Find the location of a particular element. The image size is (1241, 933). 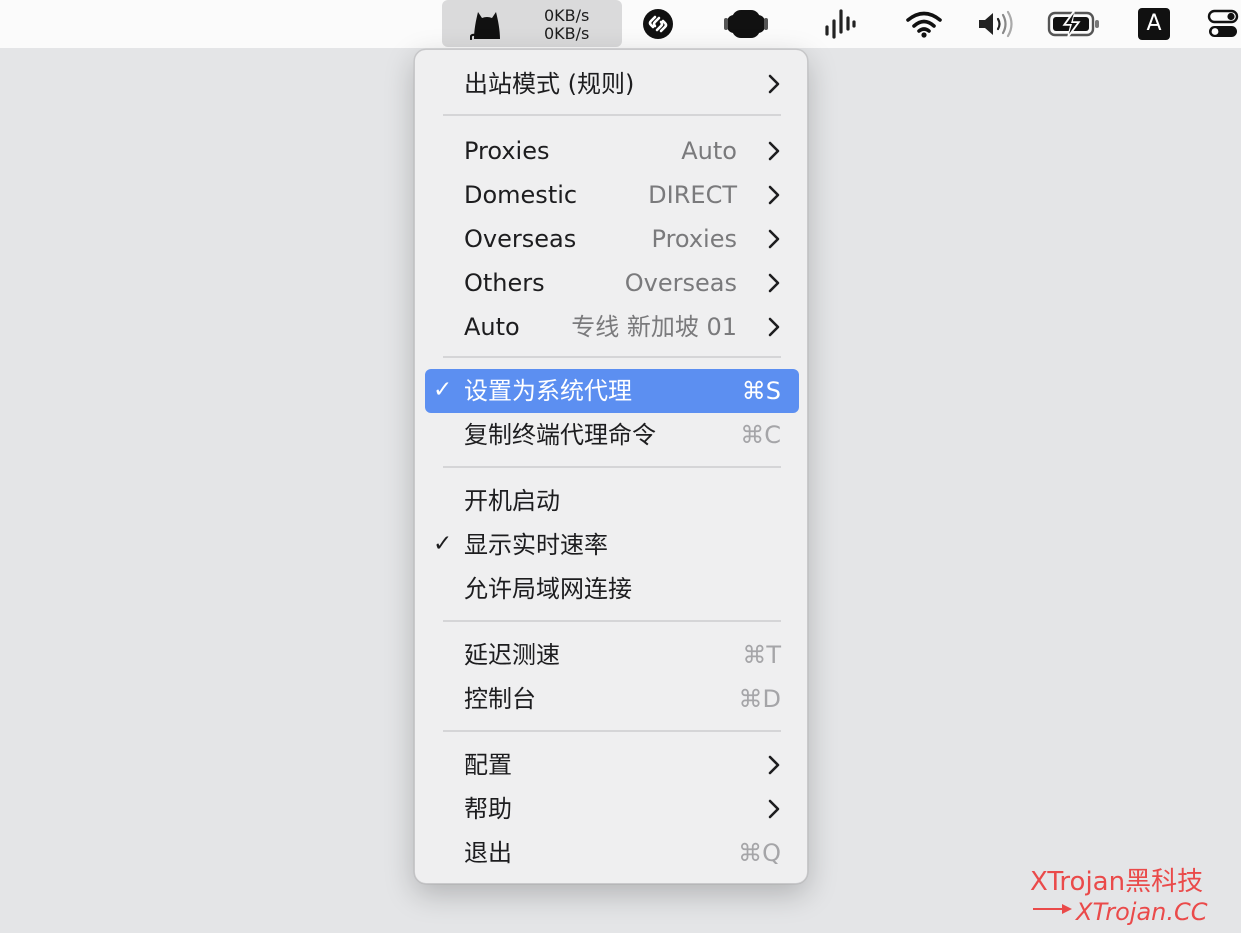

volume-icon is located at coordinates (996, 24).